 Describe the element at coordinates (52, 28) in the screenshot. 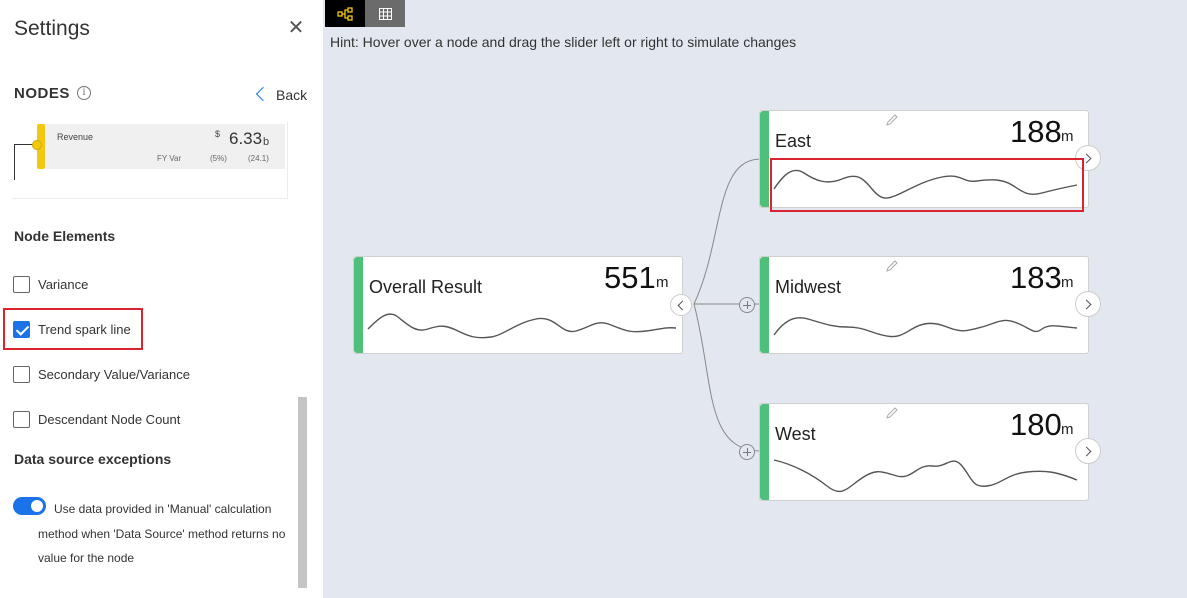

I see `panel-title: Settings` at that location.